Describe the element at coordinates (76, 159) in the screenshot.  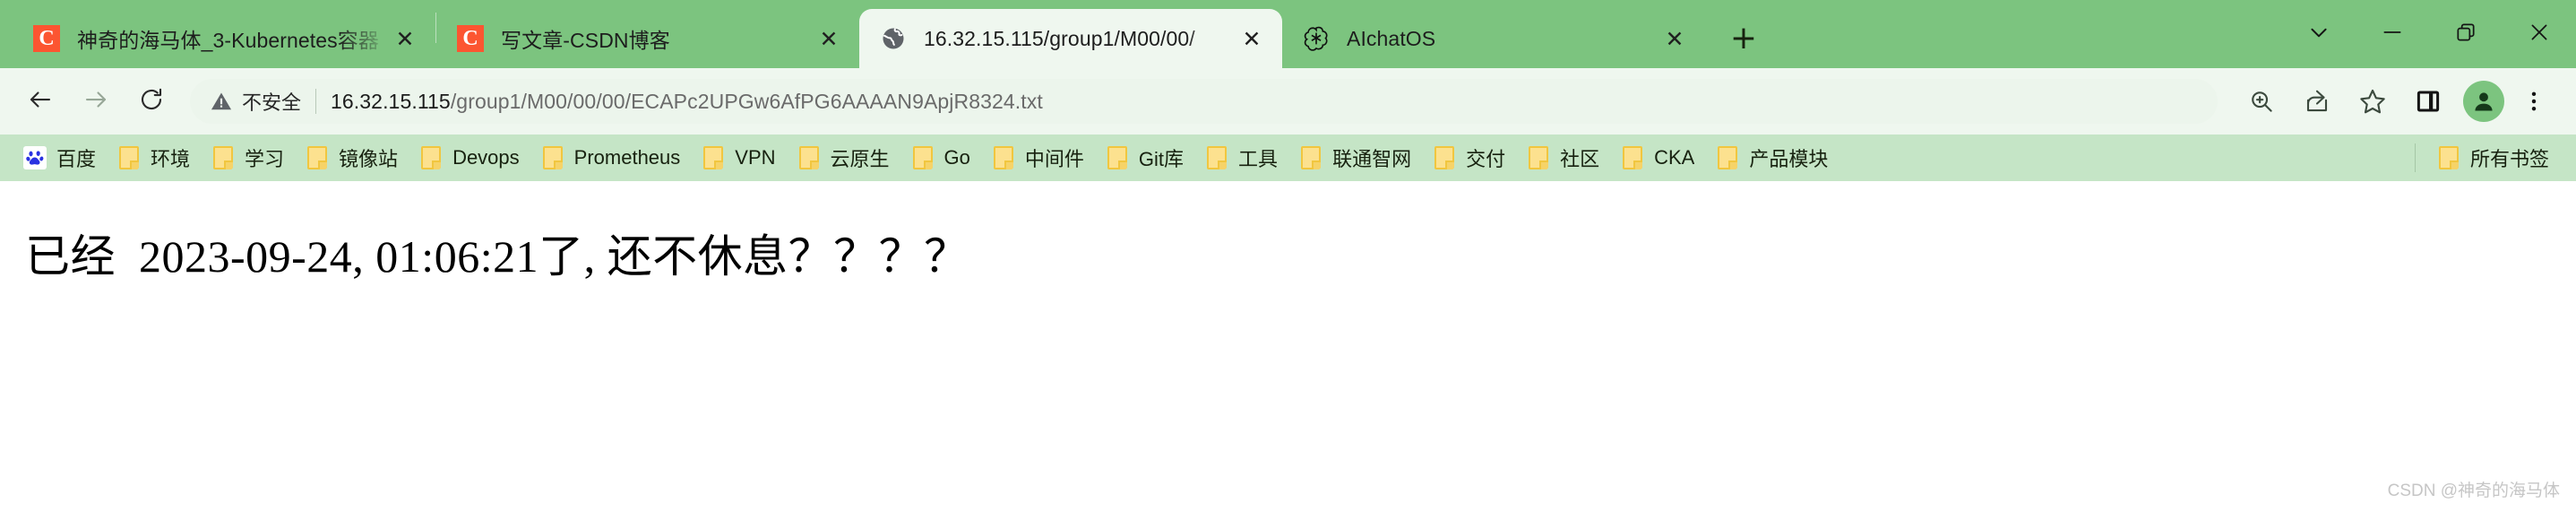
I see `bookmark-label: 百度` at that location.